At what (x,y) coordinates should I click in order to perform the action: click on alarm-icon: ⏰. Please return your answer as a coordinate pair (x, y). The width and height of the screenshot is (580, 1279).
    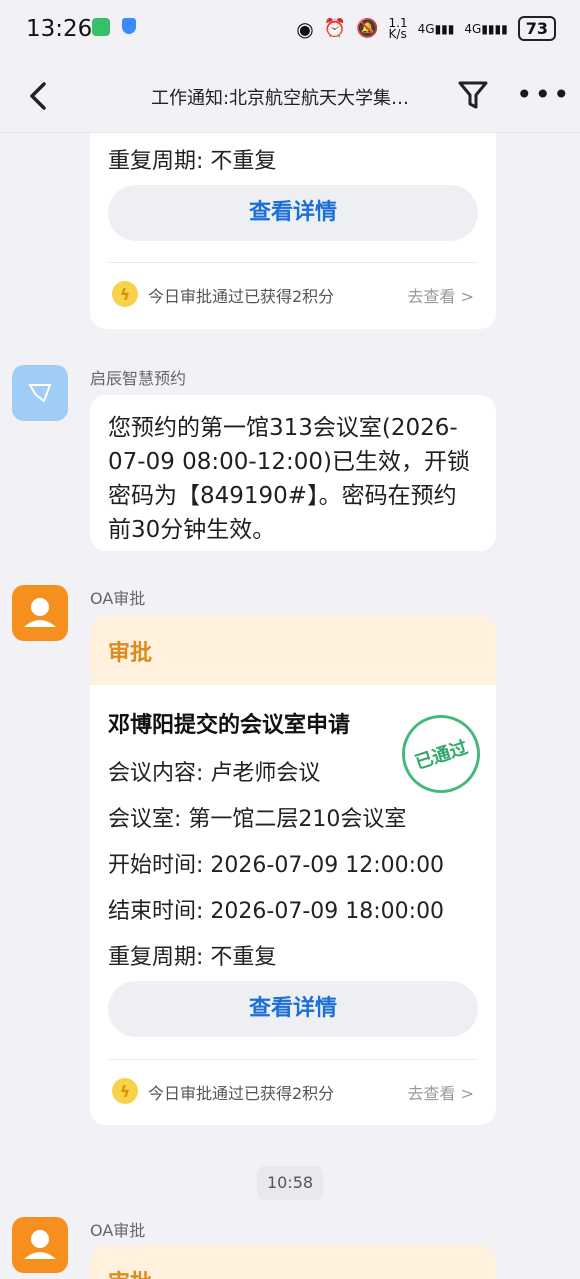
    Looking at the image, I should click on (335, 28).